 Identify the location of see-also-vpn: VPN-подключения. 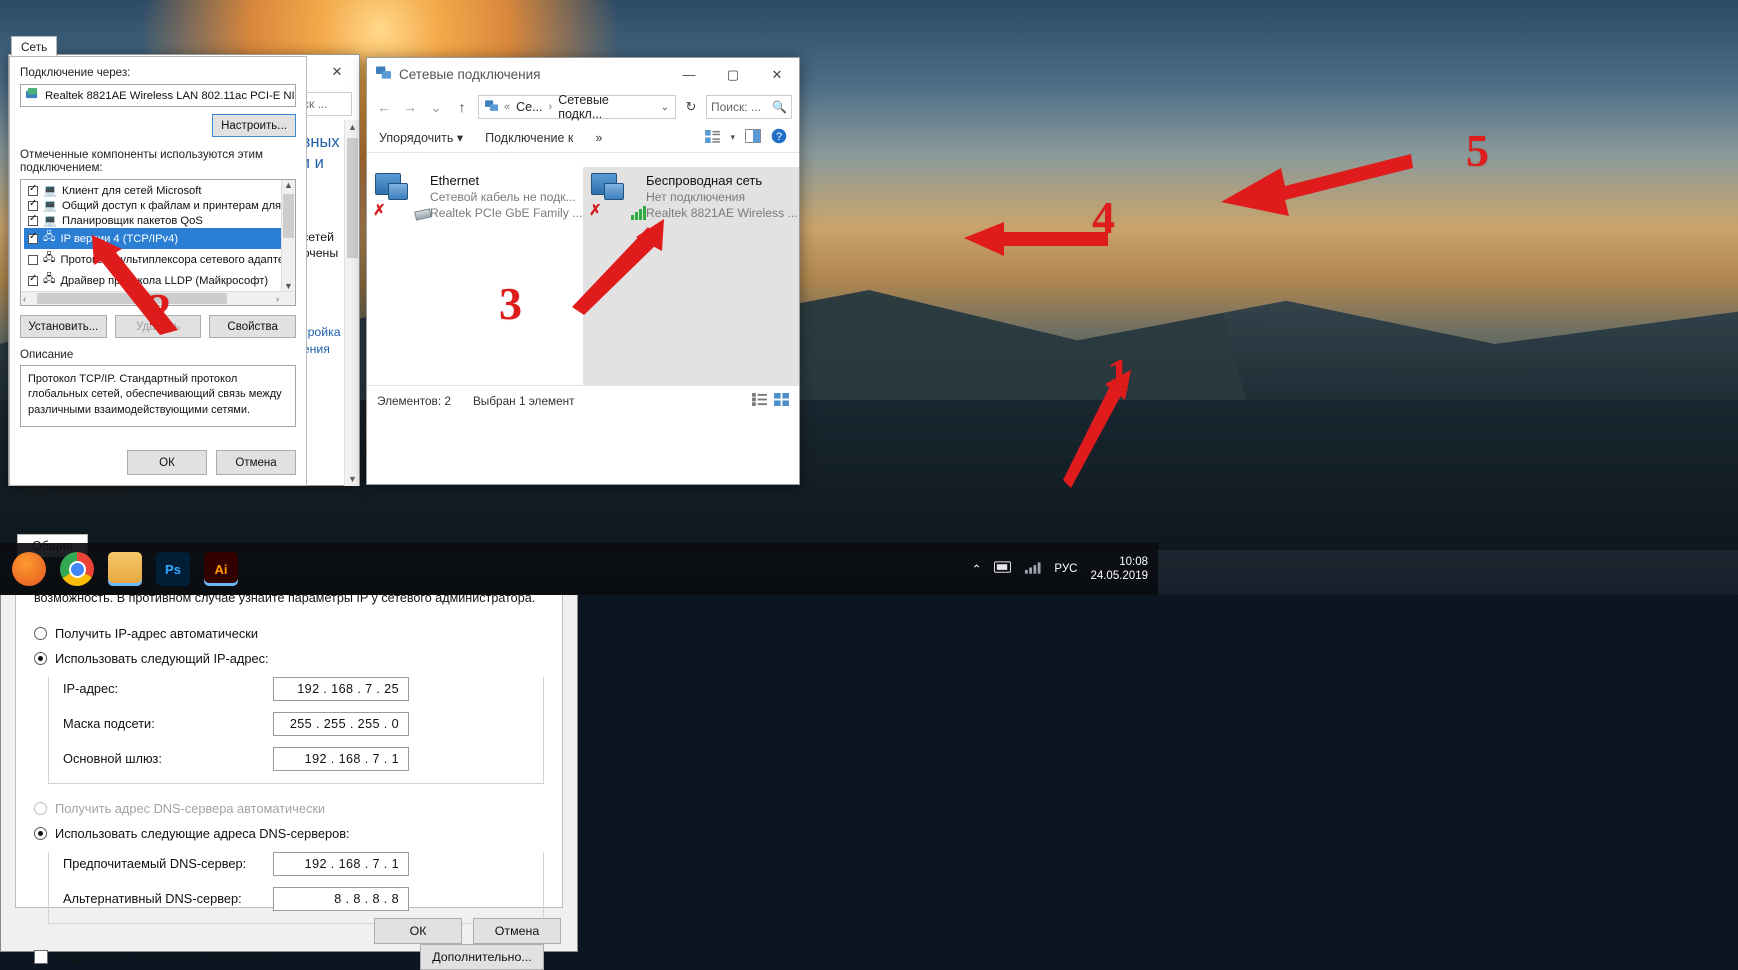
(98, 492).